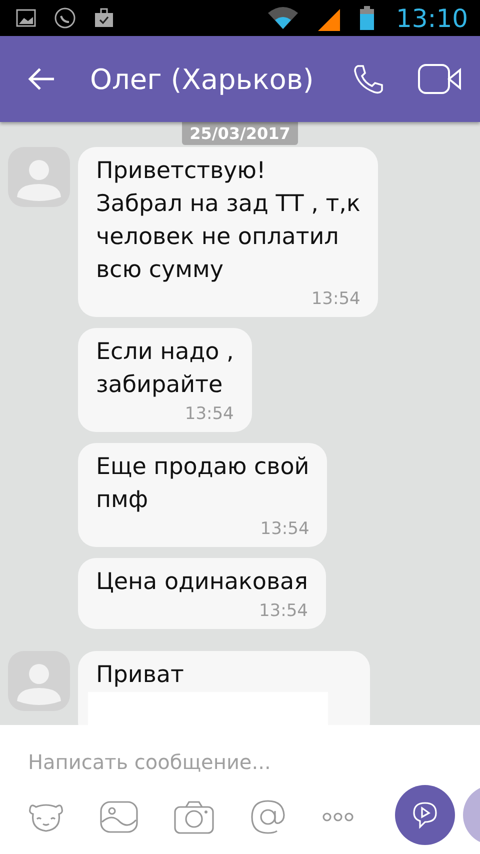 The image size is (480, 854). I want to click on message-text: Цена одинаковая, so click(202, 582).